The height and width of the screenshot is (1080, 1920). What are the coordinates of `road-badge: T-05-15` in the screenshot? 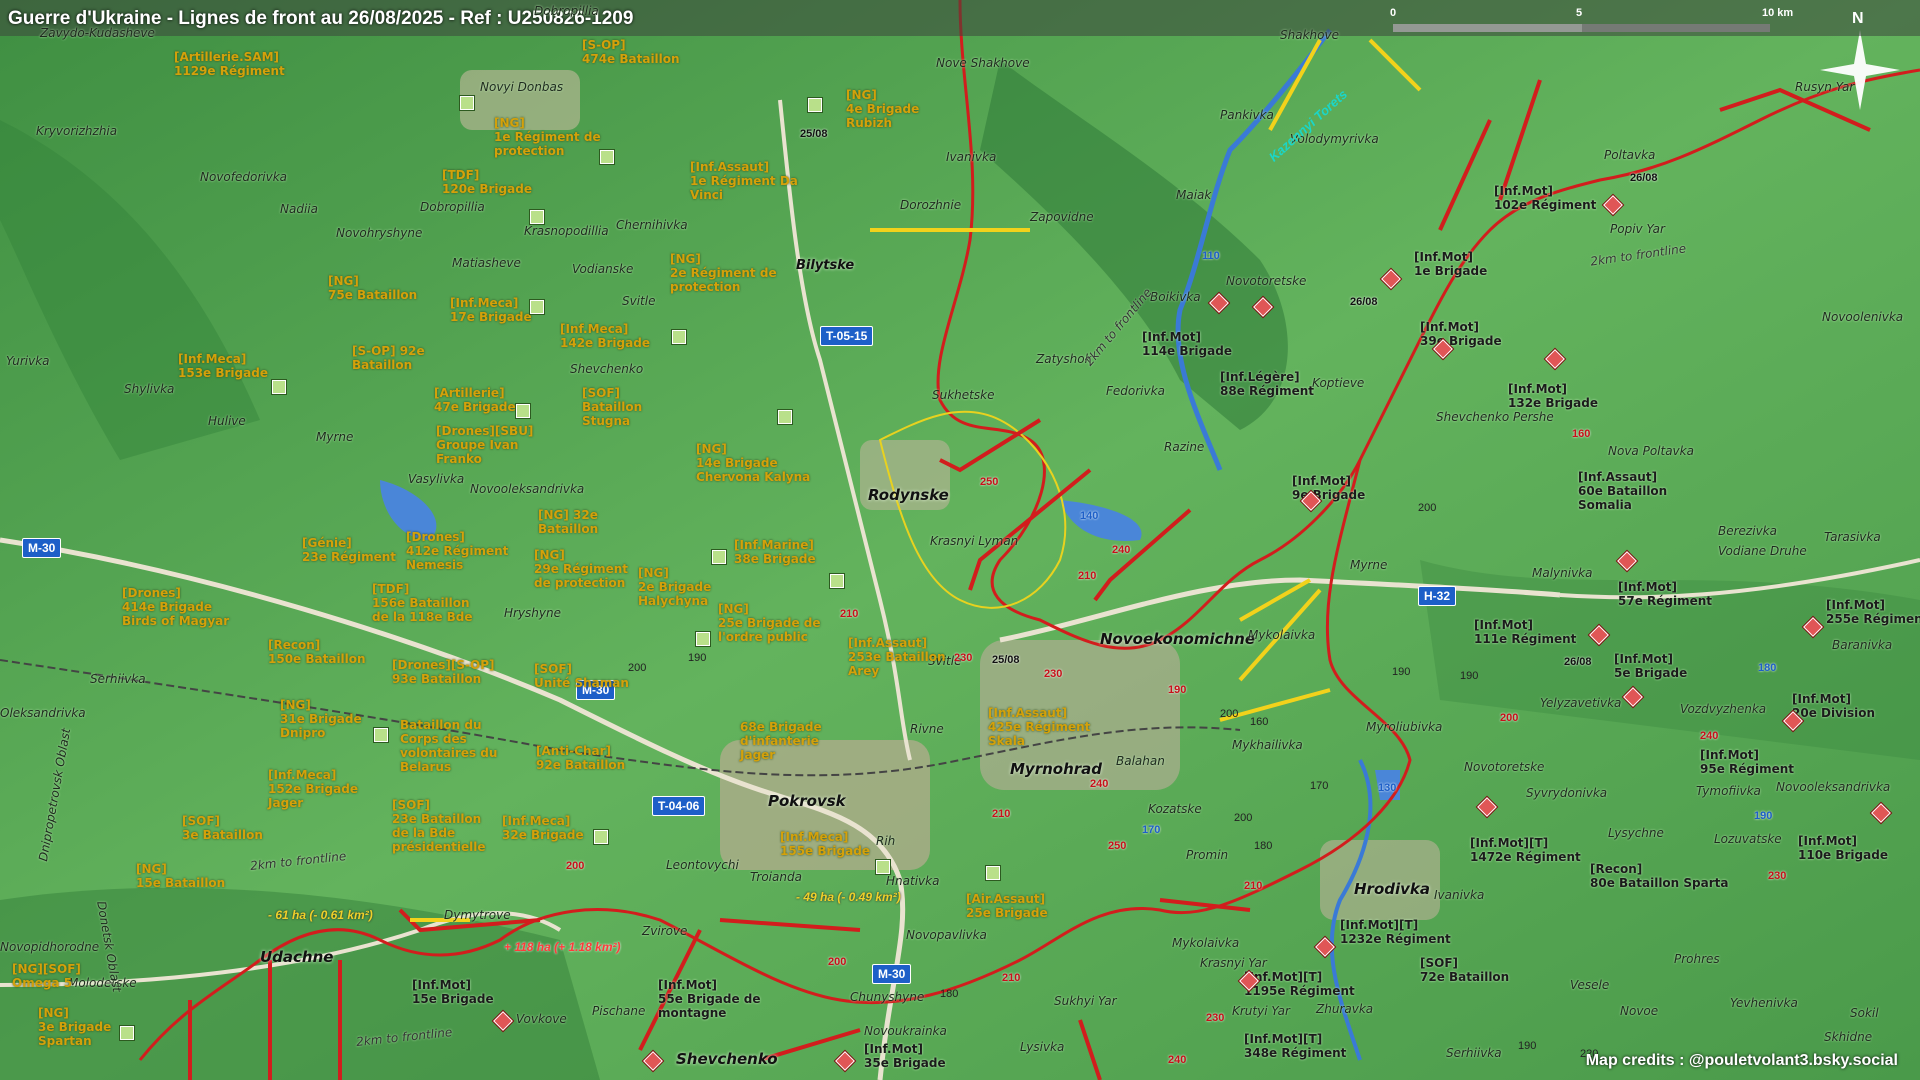 It's located at (847, 336).